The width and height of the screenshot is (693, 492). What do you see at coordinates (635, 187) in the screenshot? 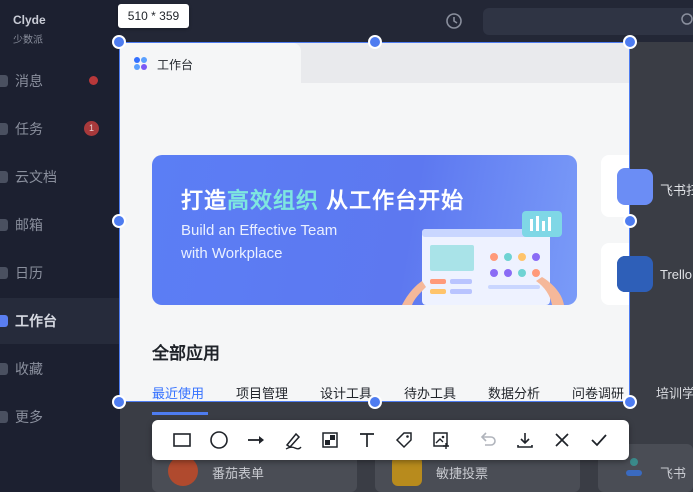
I see `alarm-app-icon` at bounding box center [635, 187].